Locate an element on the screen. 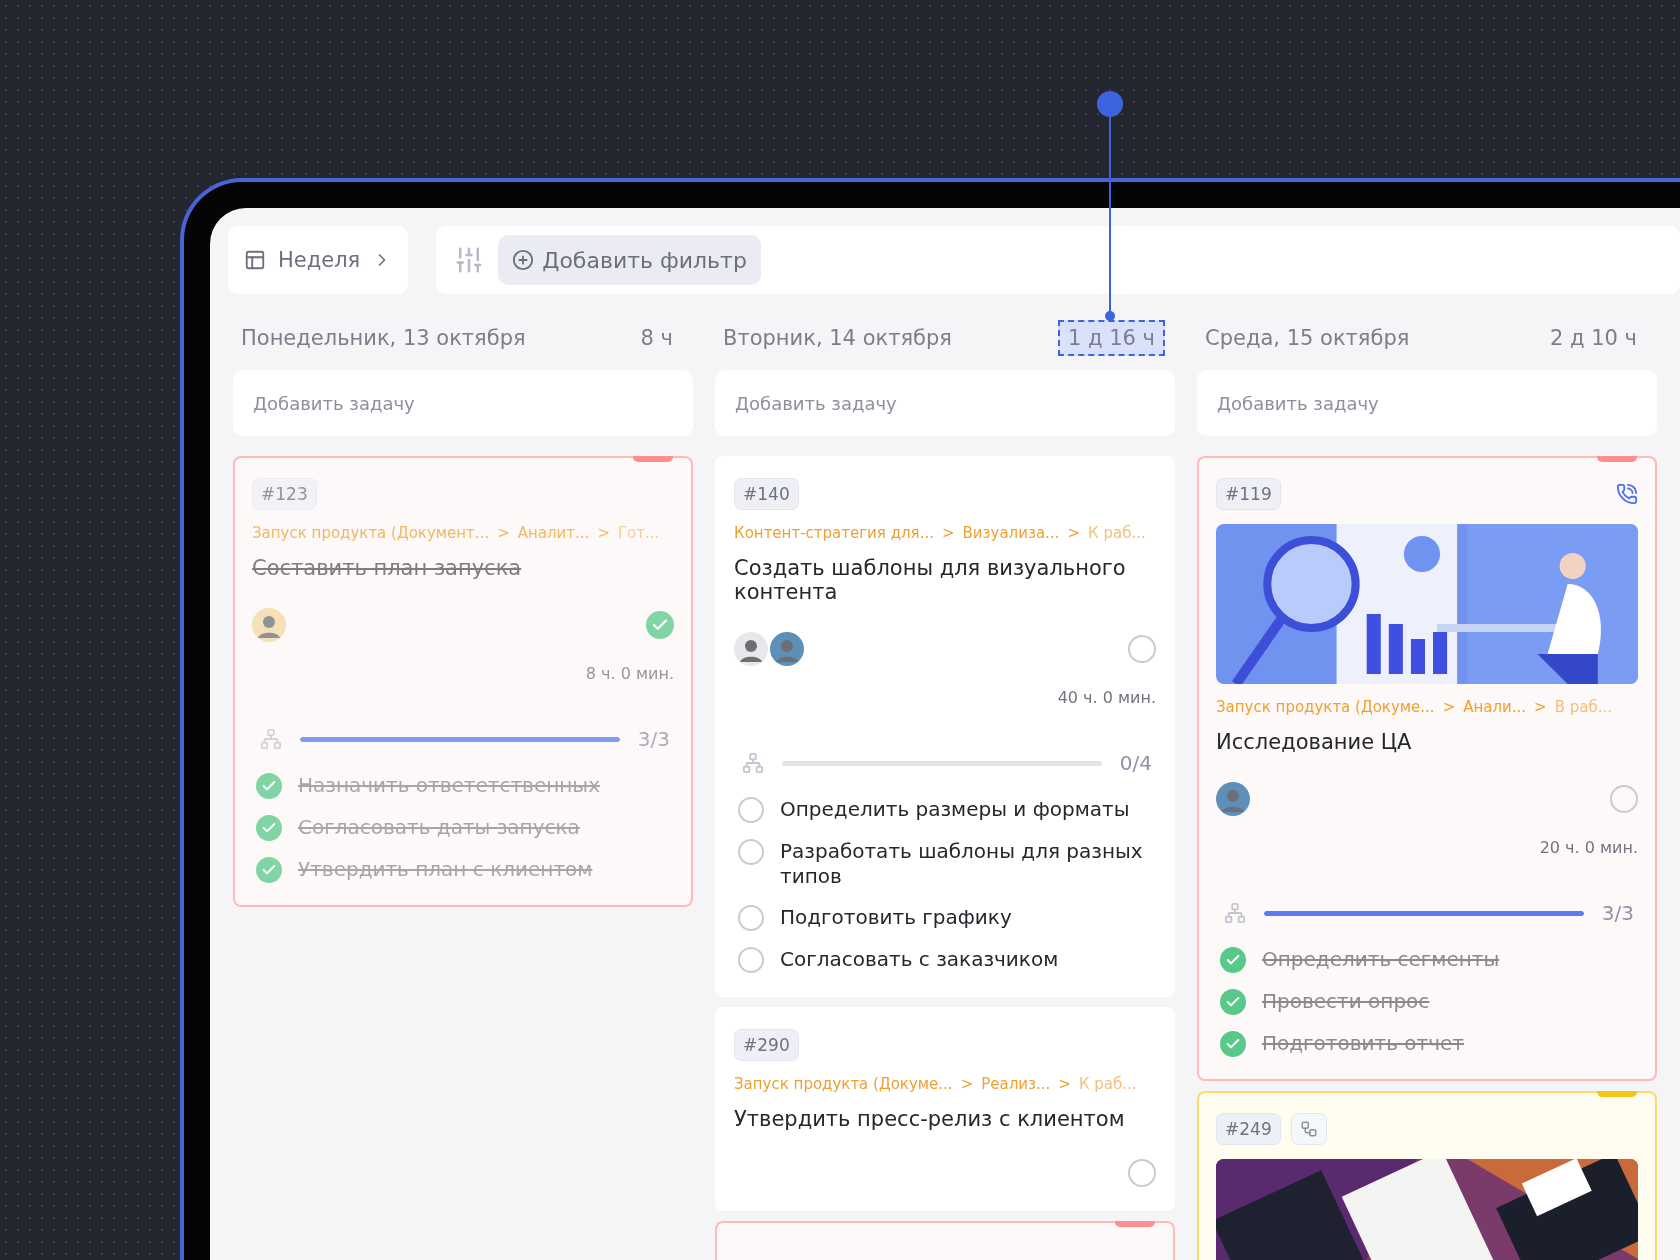 This screenshot has height=1260, width=1680. task-id: #290 is located at coordinates (766, 1045).